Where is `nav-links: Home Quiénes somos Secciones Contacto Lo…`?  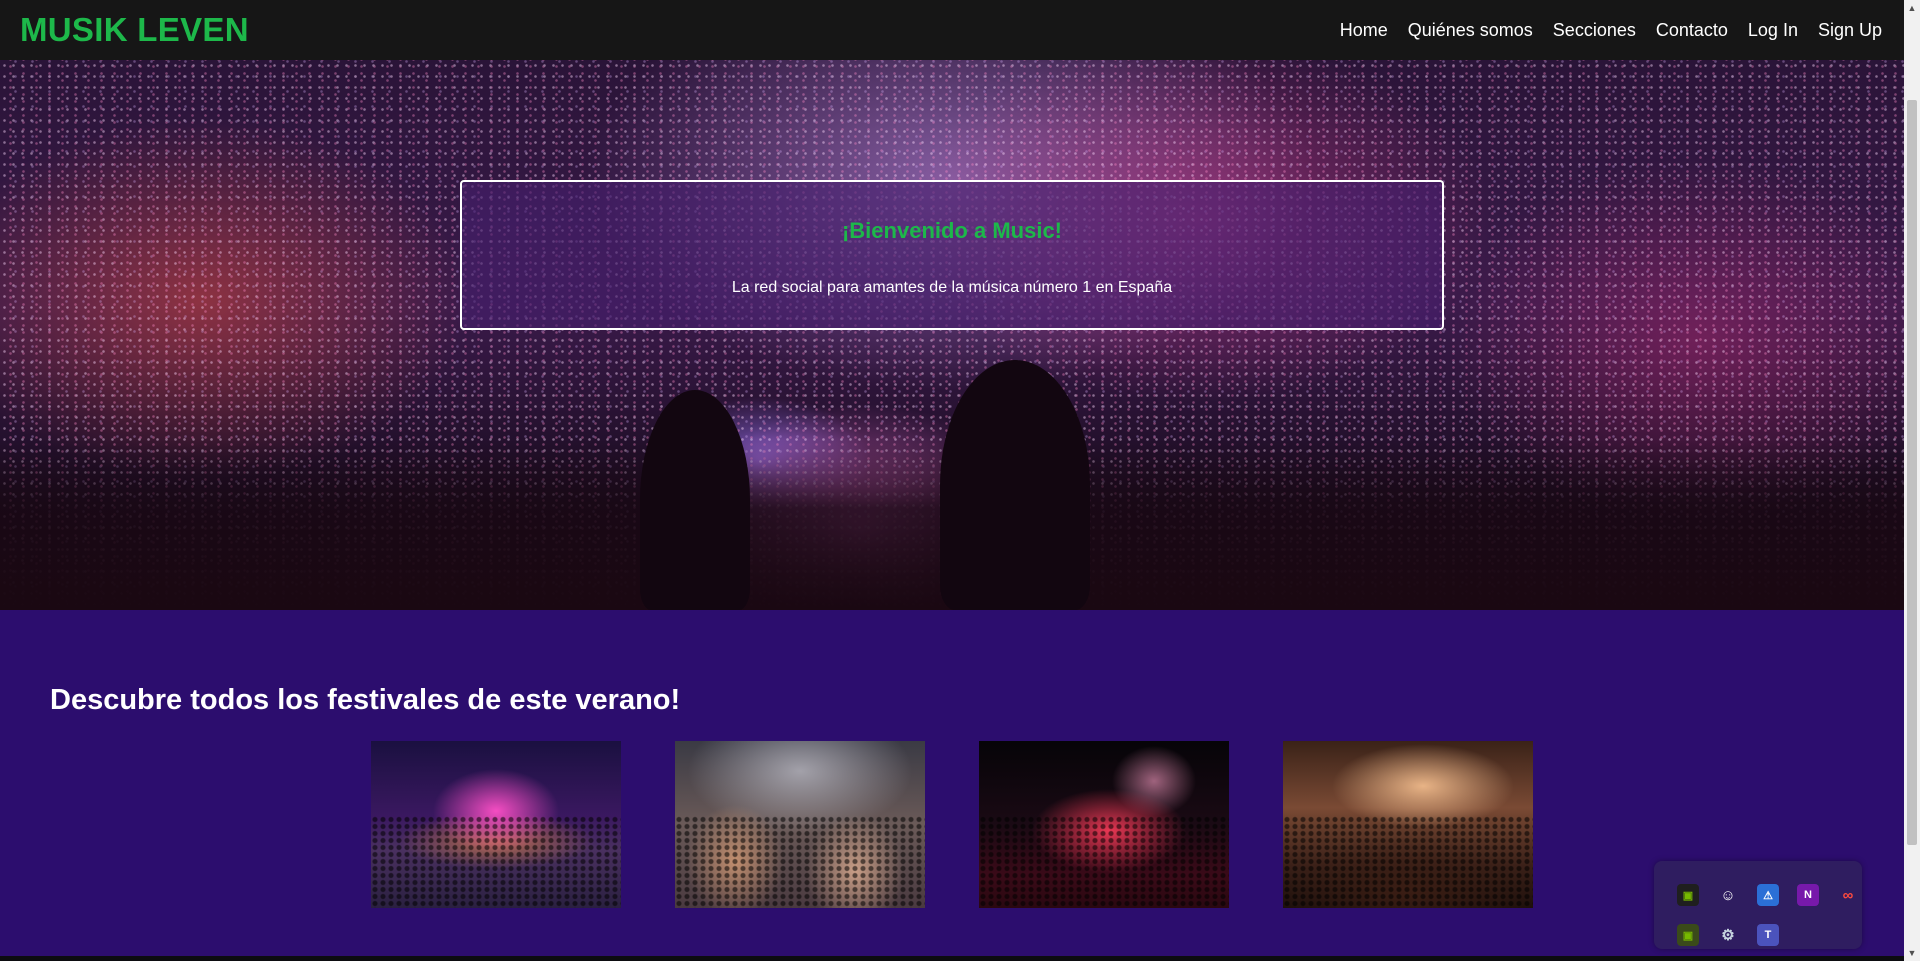 nav-links: Home Quiénes somos Secciones Contacto Lo… is located at coordinates (1611, 30).